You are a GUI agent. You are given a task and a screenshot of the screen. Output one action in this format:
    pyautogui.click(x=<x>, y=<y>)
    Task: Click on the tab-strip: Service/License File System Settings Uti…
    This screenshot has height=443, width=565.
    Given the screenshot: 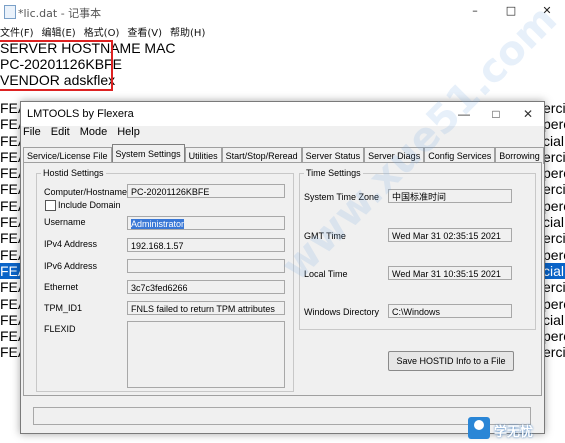 What is the action you would take?
    pyautogui.click(x=283, y=154)
    